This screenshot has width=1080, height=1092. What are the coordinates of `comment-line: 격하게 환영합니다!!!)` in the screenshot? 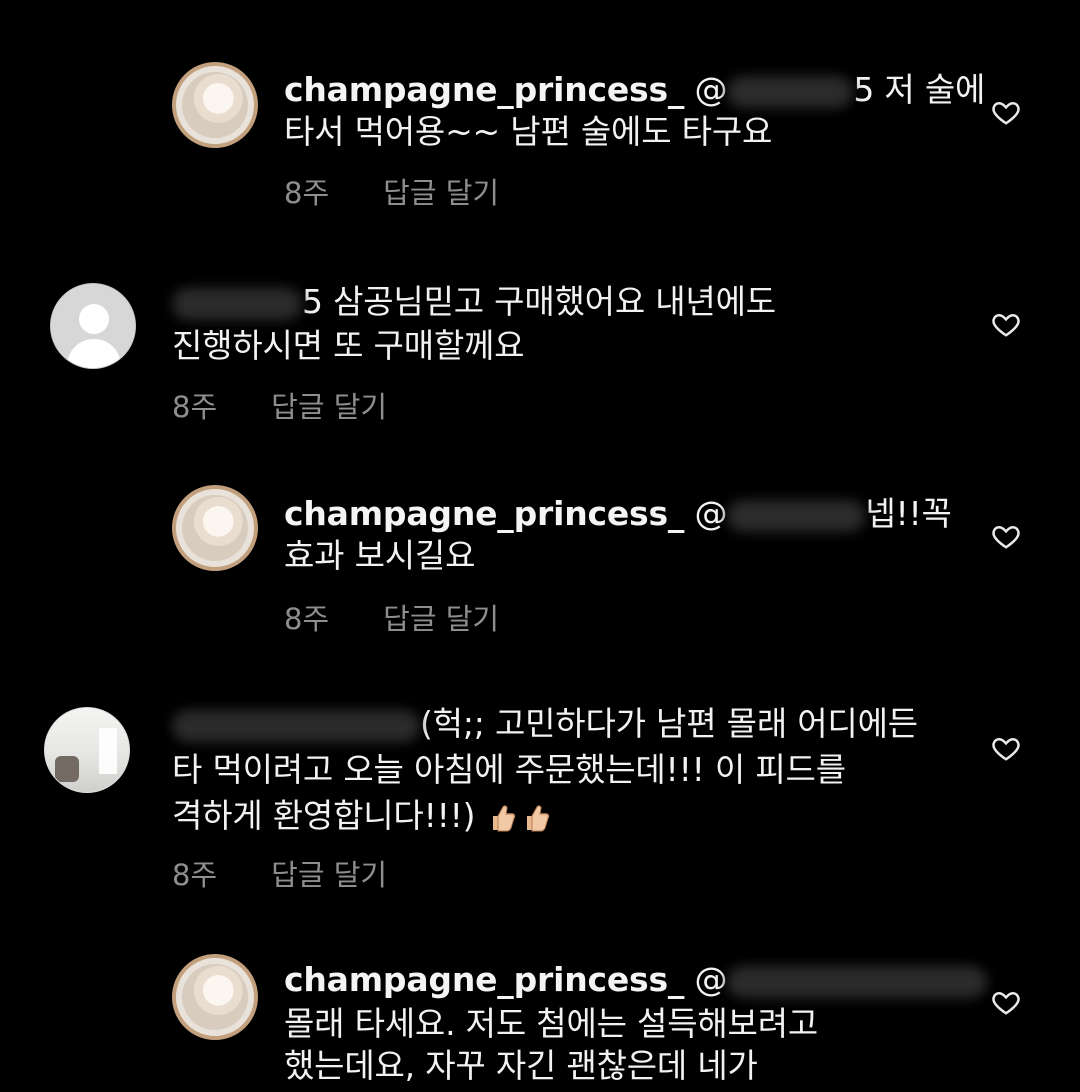 It's located at (363, 816).